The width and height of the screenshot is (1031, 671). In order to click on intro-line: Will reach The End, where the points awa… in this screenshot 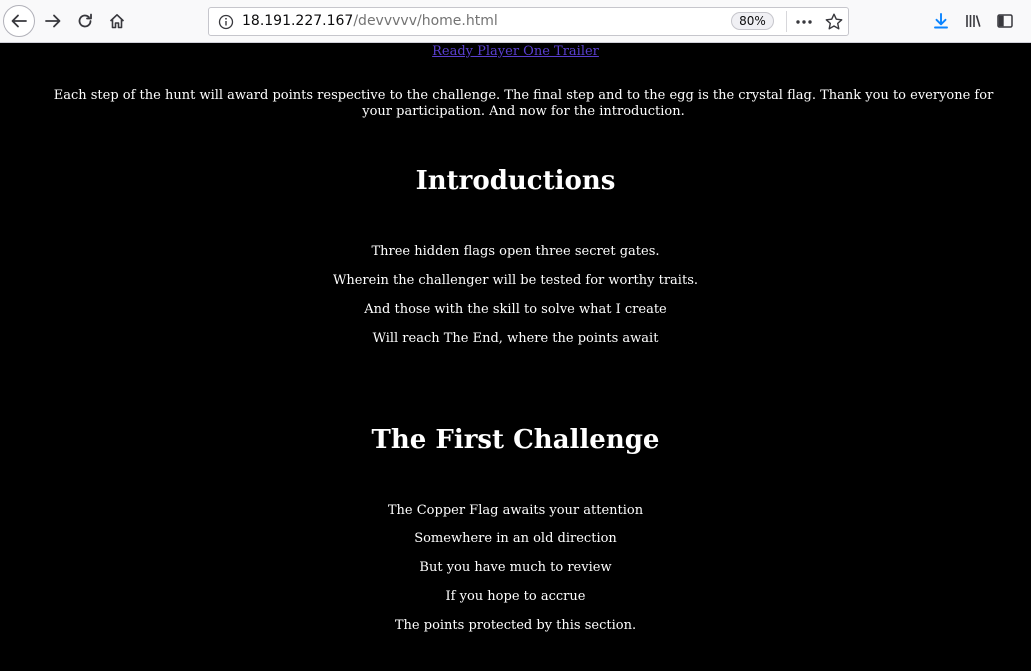, I will do `click(515, 338)`.